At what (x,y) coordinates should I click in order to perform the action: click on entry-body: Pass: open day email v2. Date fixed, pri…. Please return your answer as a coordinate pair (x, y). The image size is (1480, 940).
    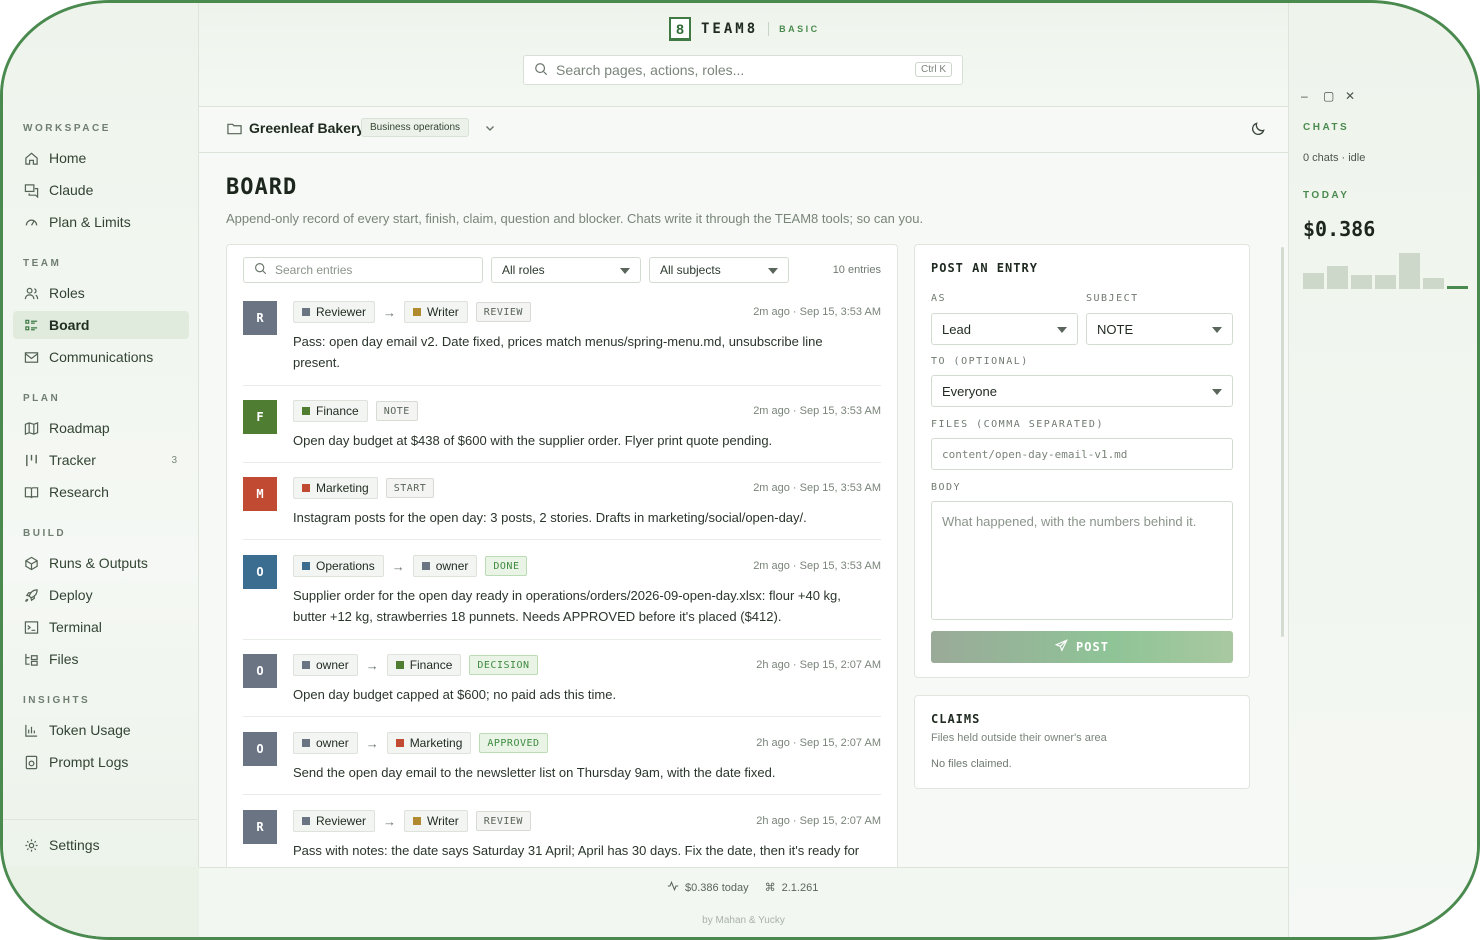
    Looking at the image, I should click on (558, 352).